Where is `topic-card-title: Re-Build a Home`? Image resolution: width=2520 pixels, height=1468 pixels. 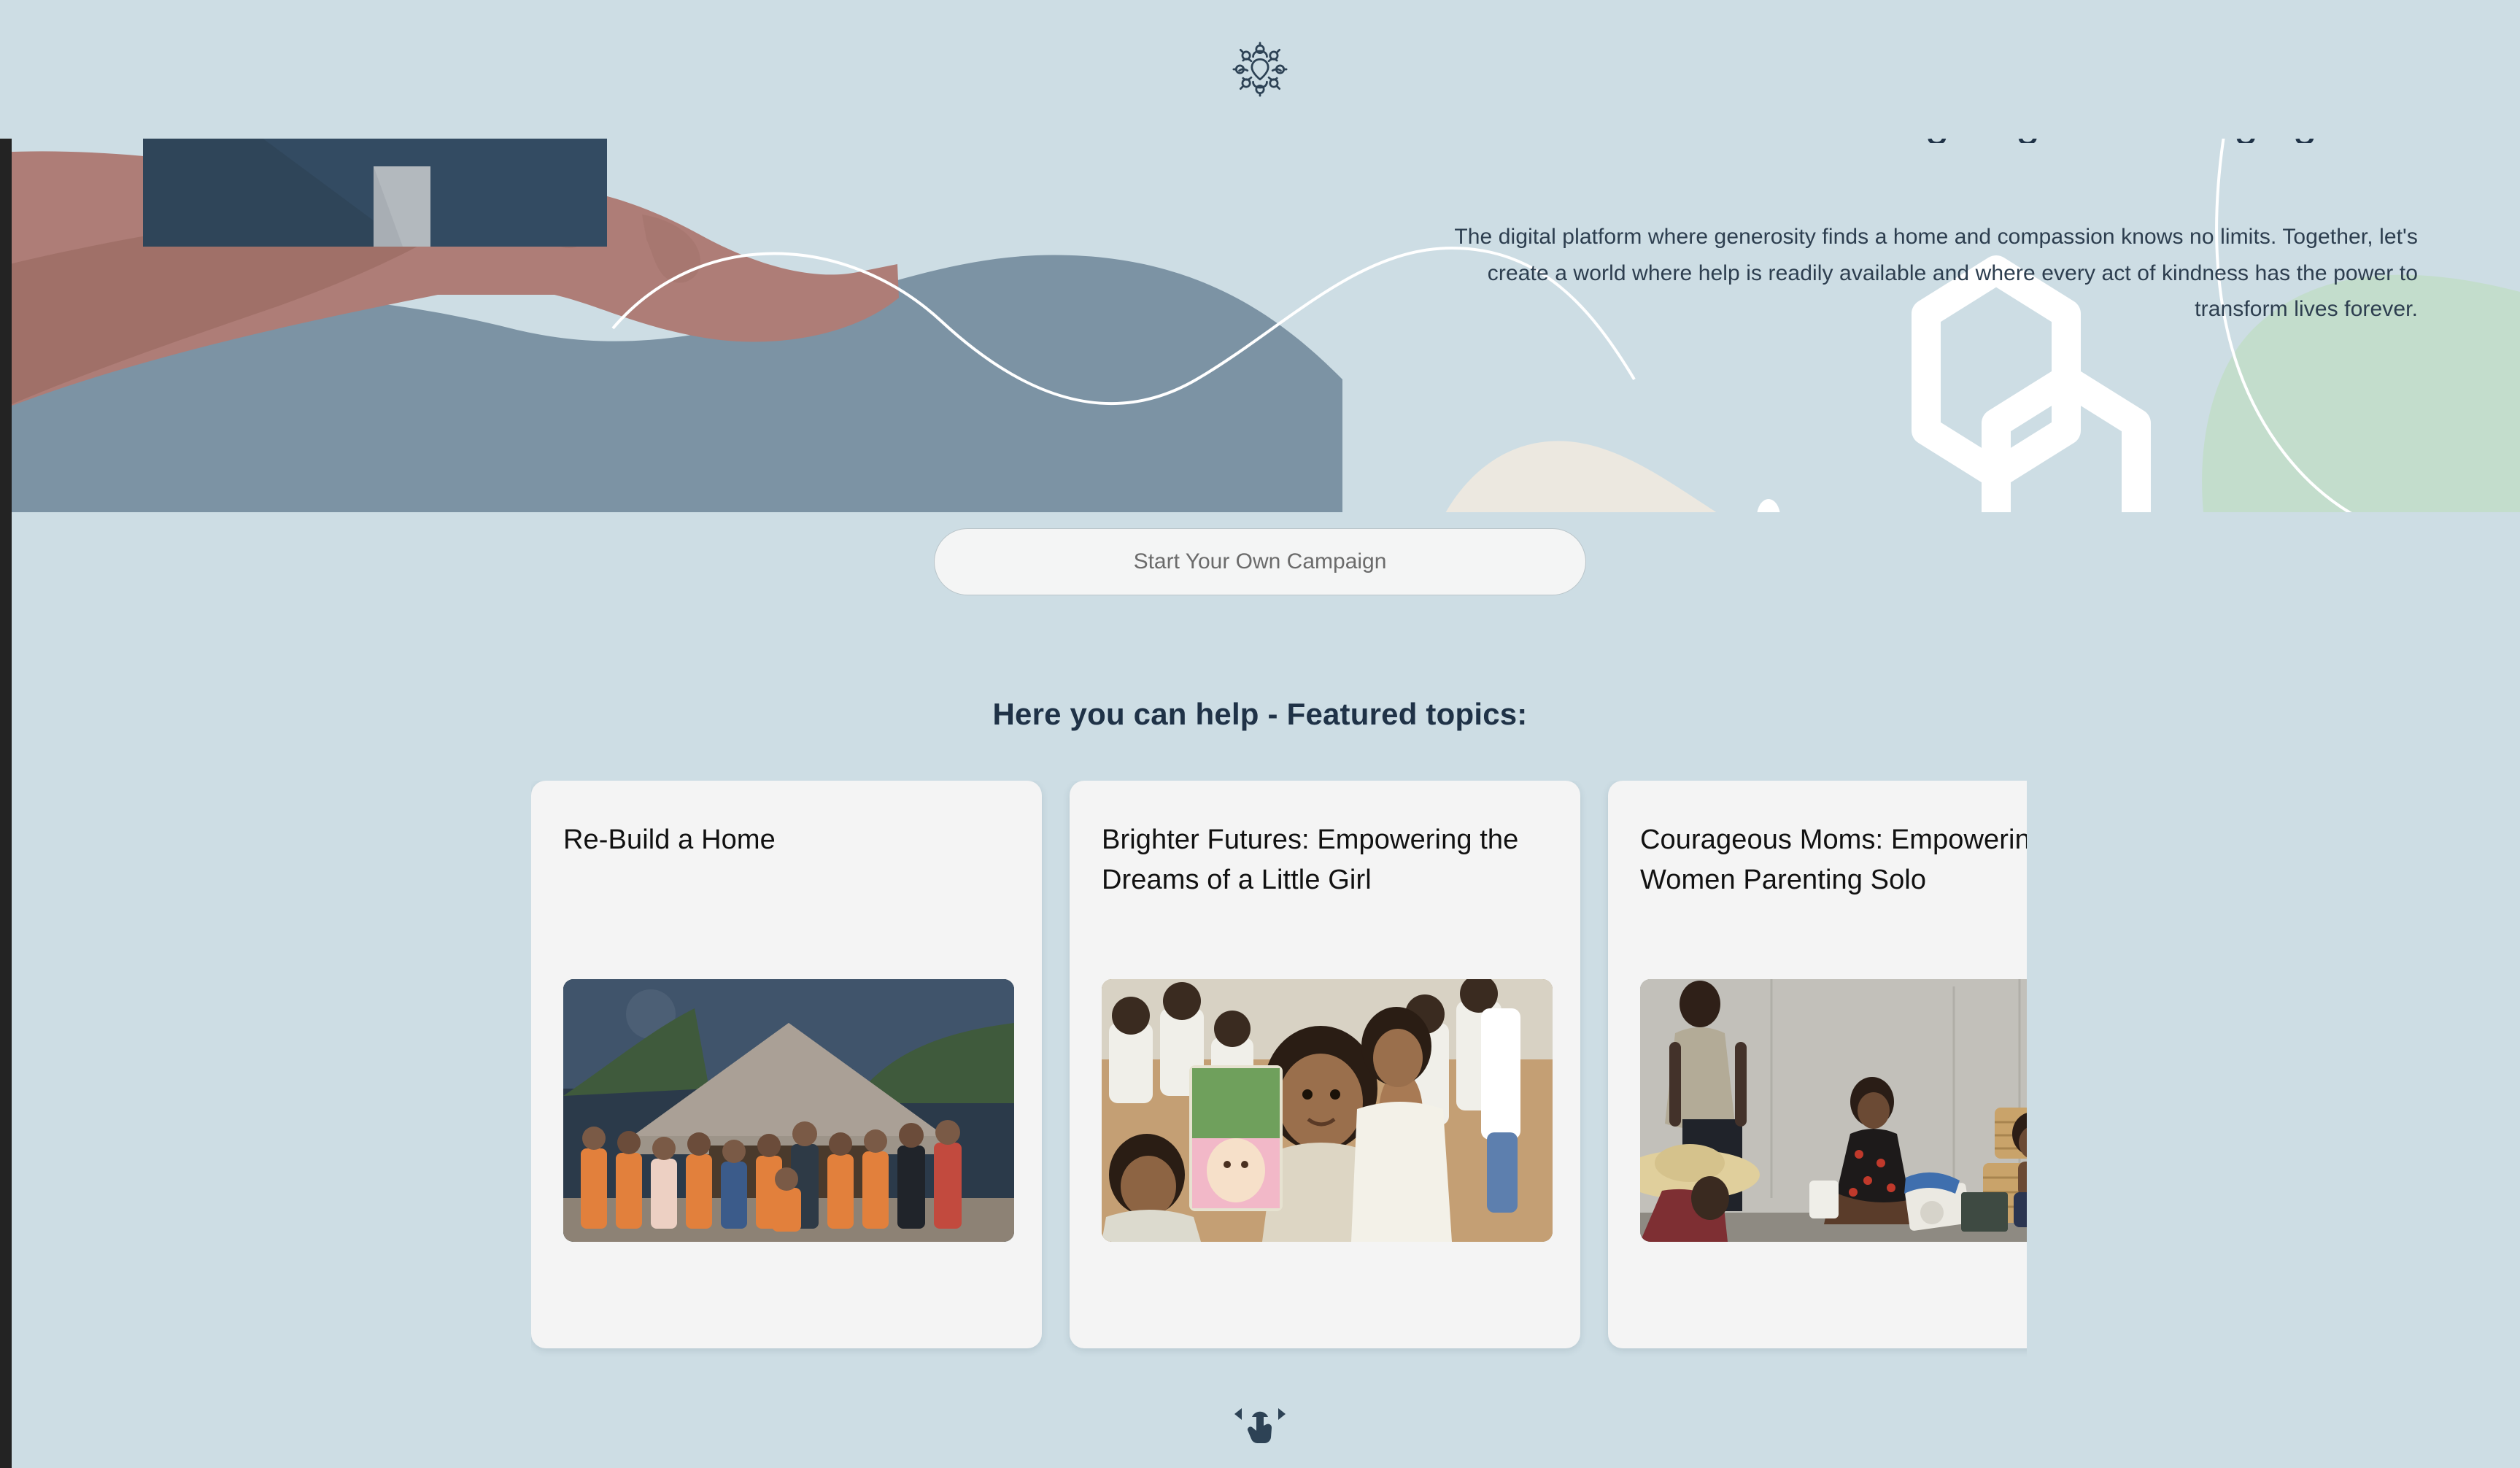 topic-card-title: Re-Build a Home is located at coordinates (669, 839).